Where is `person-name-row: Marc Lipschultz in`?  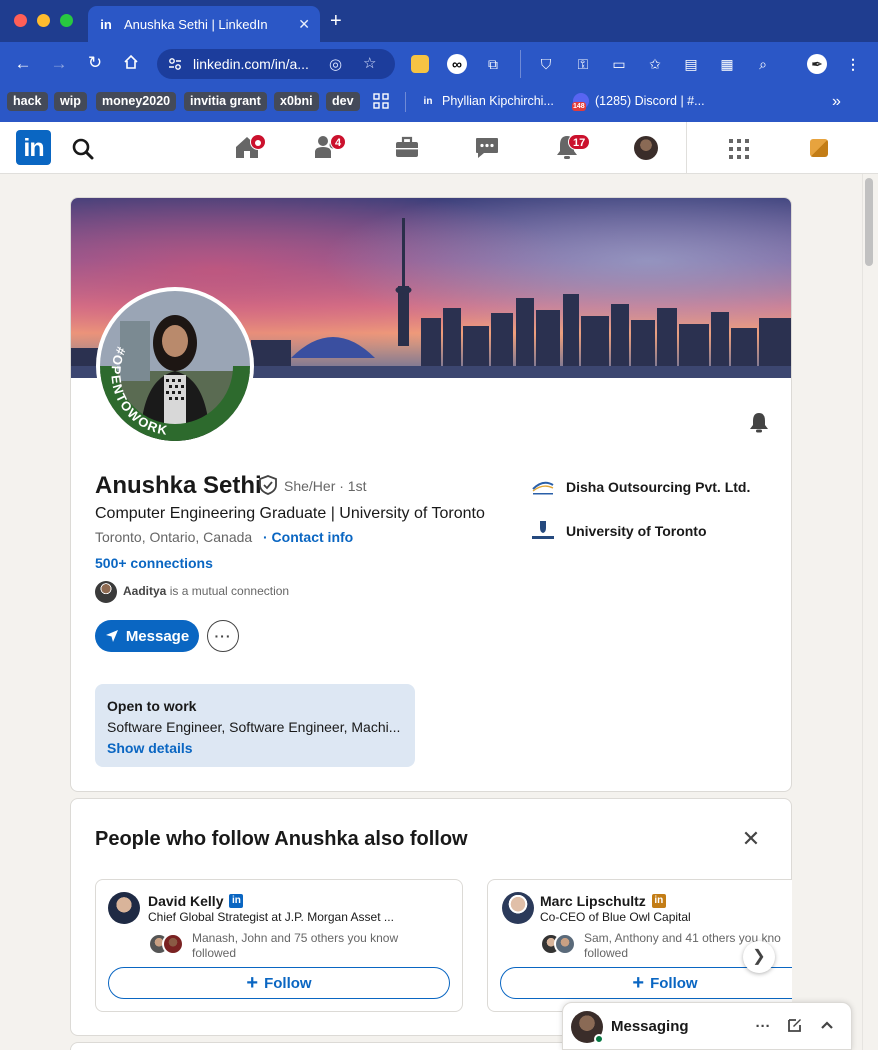
person-name-row: Marc Lipschultz in is located at coordinates (603, 901).